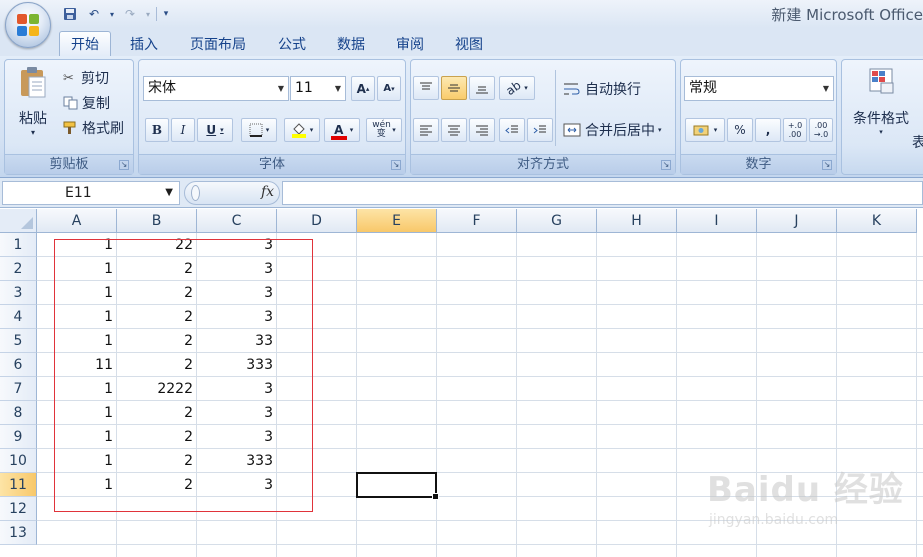 This screenshot has width=923, height=557. What do you see at coordinates (183, 130) in the screenshot?
I see `italic-button: I` at bounding box center [183, 130].